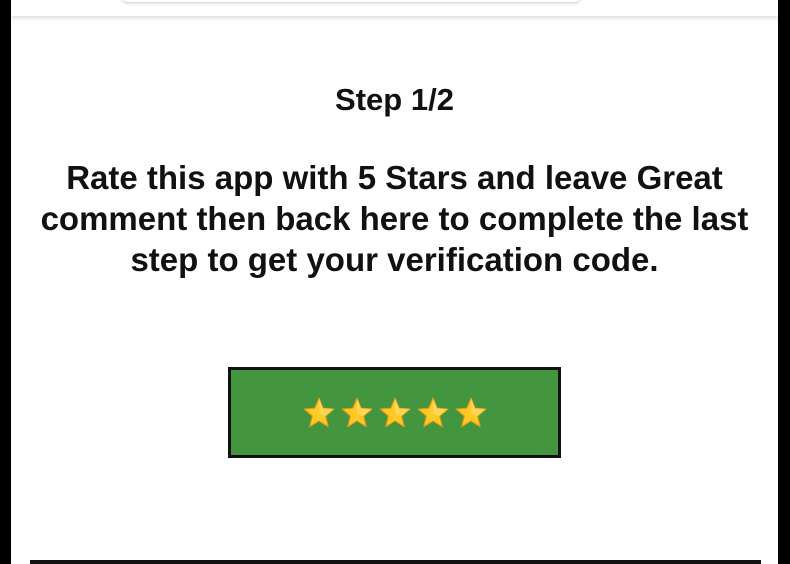  Describe the element at coordinates (394, 99) in the screenshot. I see `step-title: Step 1/2` at that location.